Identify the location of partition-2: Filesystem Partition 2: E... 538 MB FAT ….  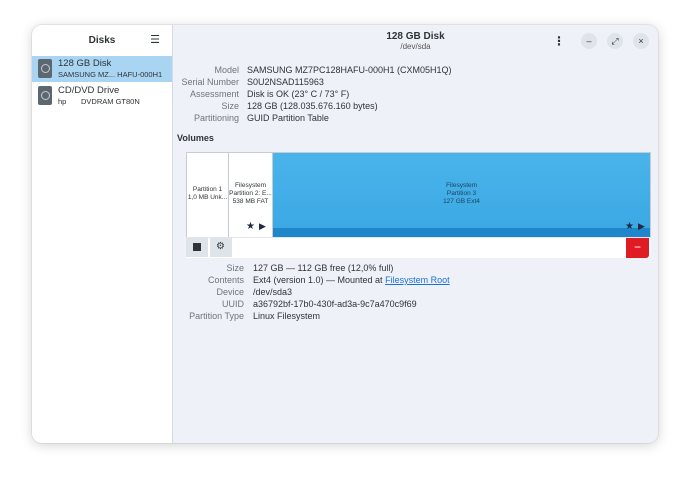
(251, 195).